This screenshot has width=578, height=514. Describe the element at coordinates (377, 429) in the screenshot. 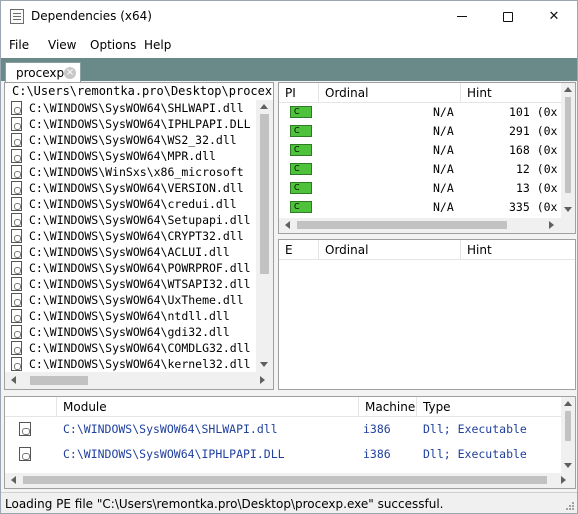

I see `module-machine: i386` at that location.